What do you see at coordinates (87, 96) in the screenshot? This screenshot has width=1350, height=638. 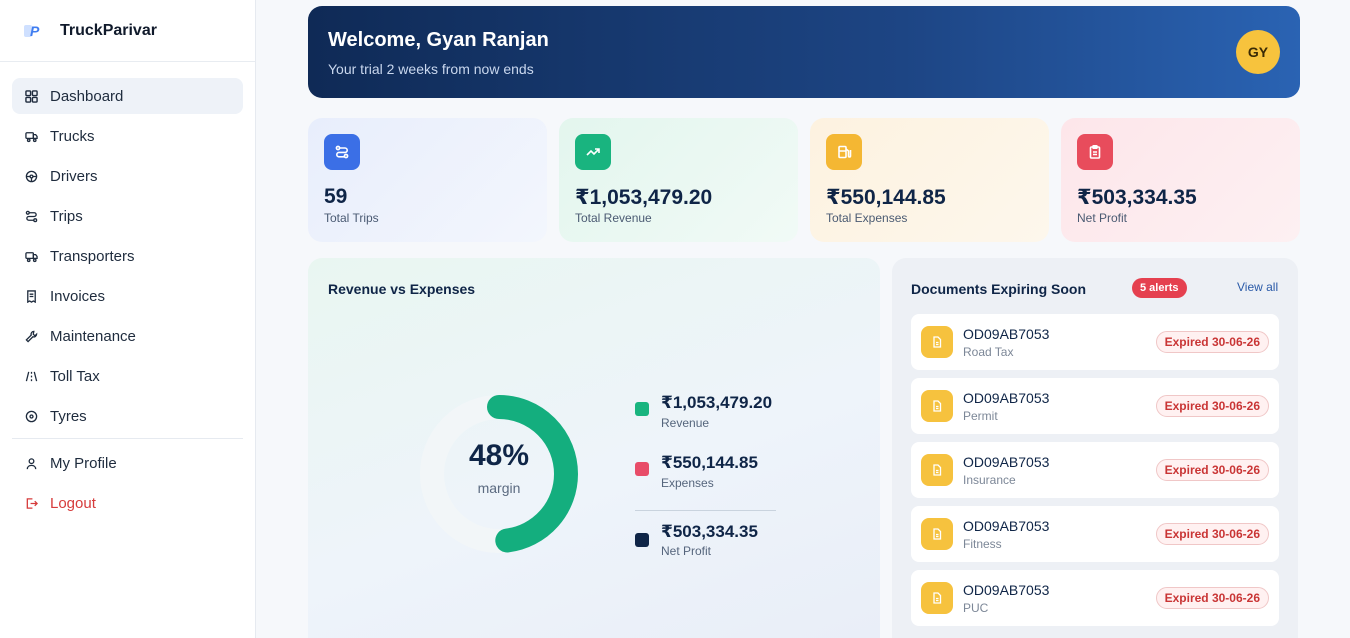 I see `sidebar-item-label: Dashboard` at bounding box center [87, 96].